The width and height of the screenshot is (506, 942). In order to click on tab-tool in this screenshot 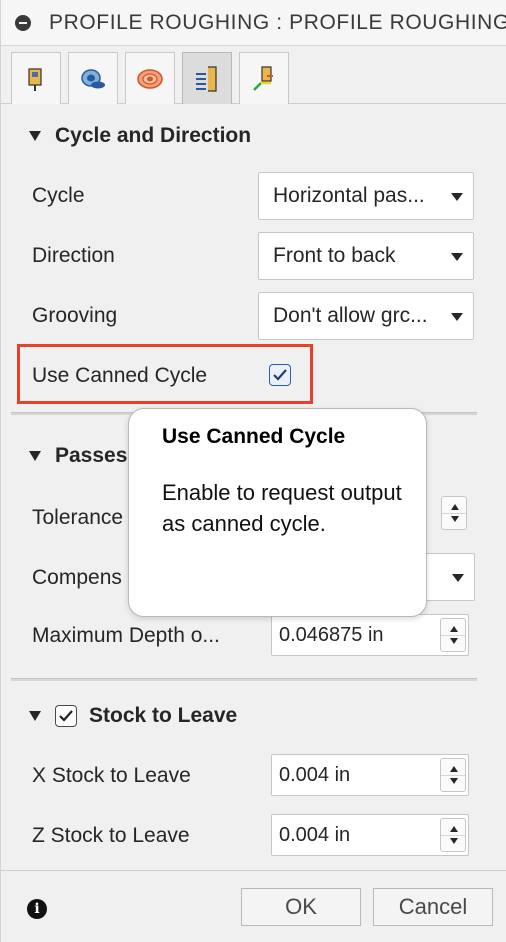, I will do `click(36, 78)`.